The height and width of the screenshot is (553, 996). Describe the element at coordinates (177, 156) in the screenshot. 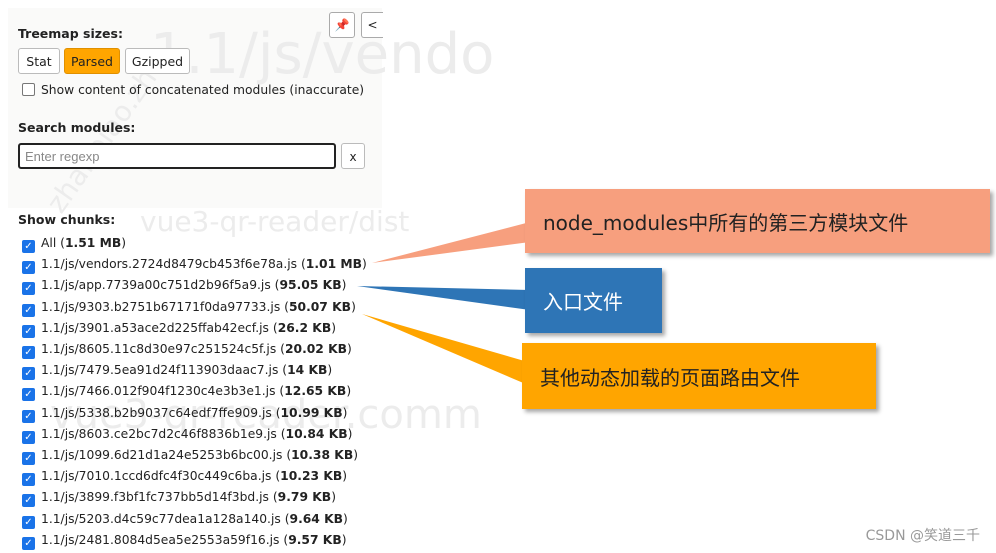

I see `search-input` at that location.